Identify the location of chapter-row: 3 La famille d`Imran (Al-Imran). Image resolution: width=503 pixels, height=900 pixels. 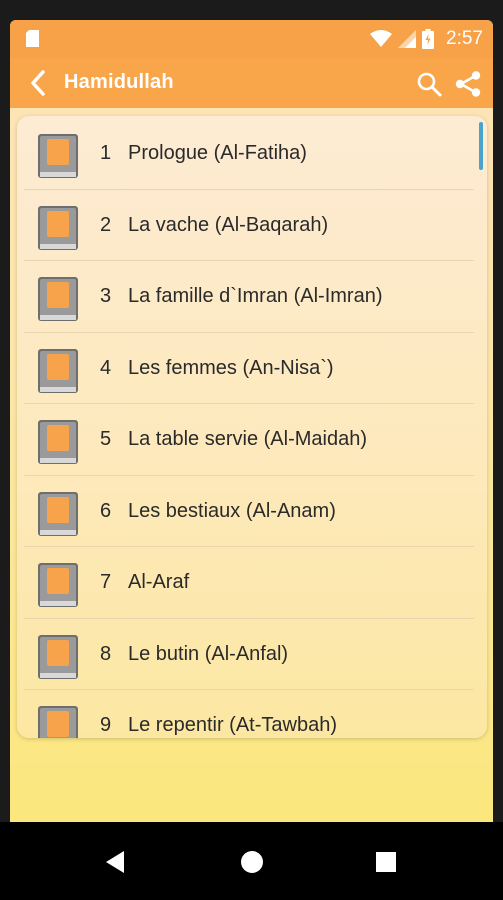
(249, 297).